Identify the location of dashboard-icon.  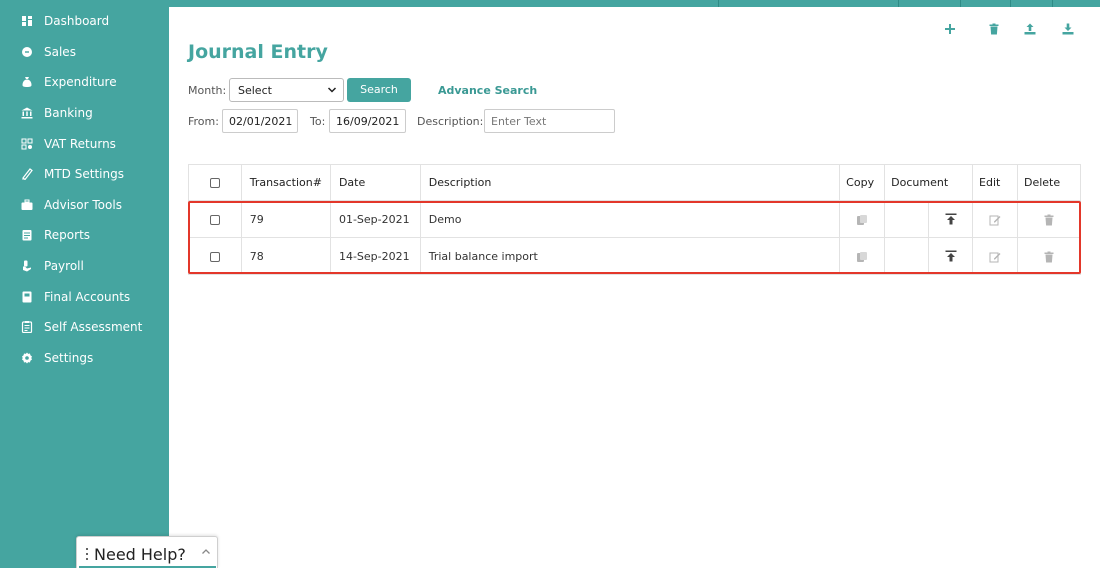
(27, 21).